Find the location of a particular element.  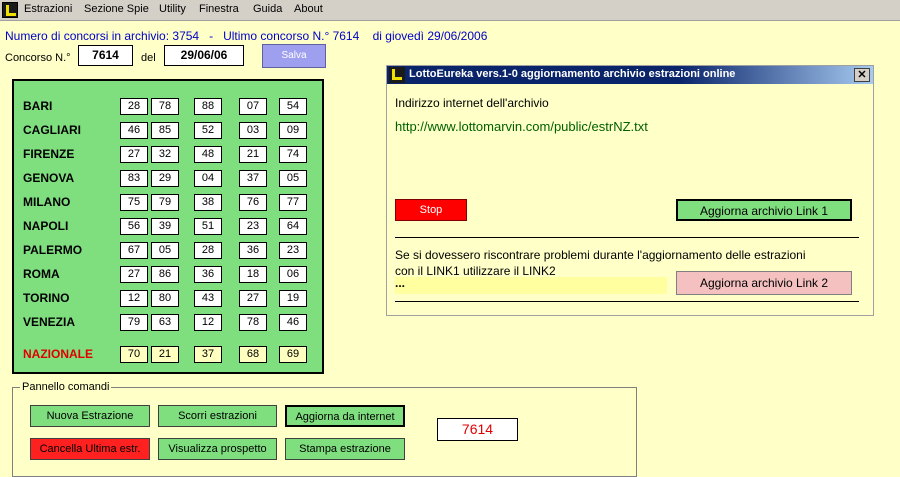

menu-guida: Guida is located at coordinates (267, 9).